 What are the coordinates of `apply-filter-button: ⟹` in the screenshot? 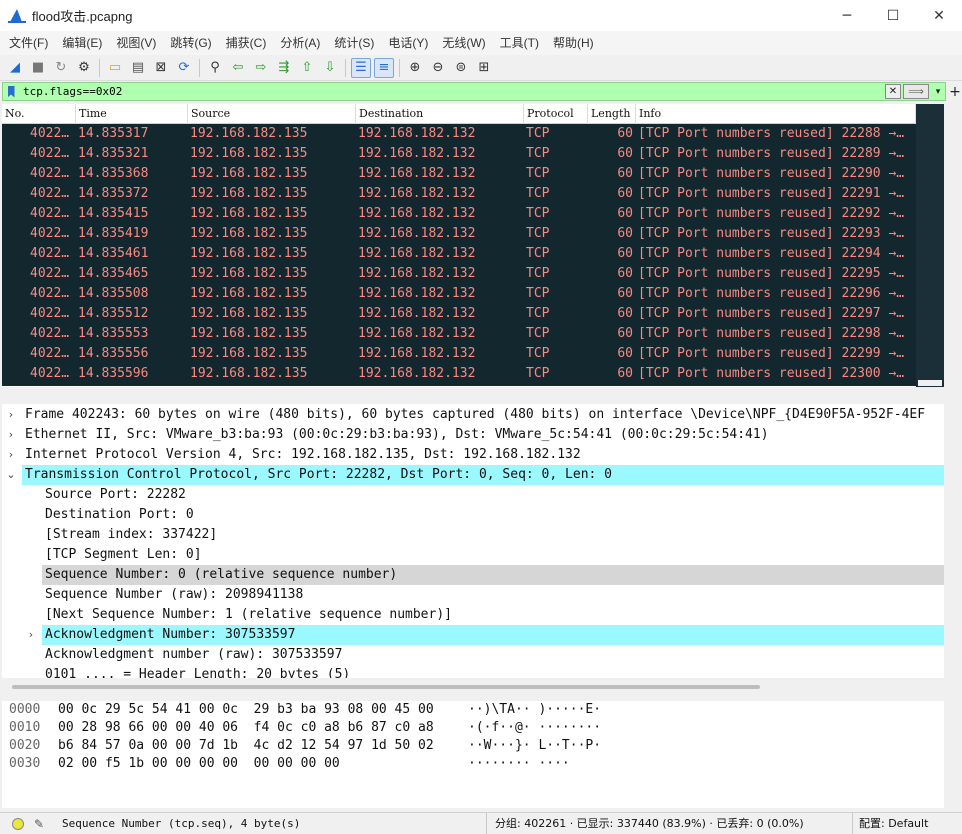 It's located at (916, 91).